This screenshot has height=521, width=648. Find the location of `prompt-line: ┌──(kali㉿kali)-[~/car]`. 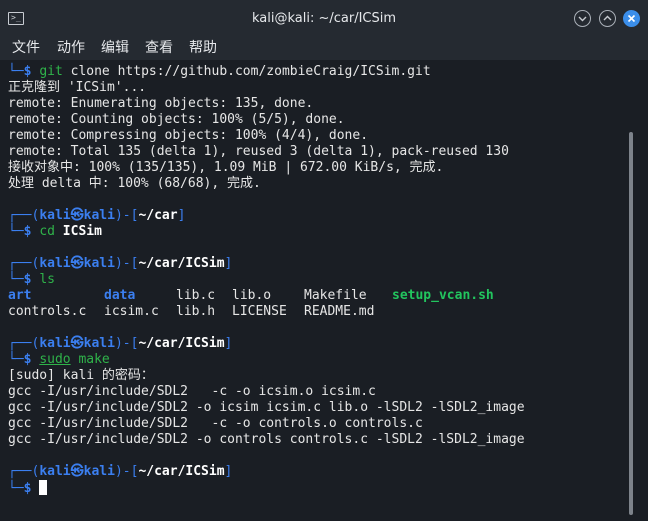

prompt-line: ┌──(kali㉿kali)-[~/car] is located at coordinates (97, 215).